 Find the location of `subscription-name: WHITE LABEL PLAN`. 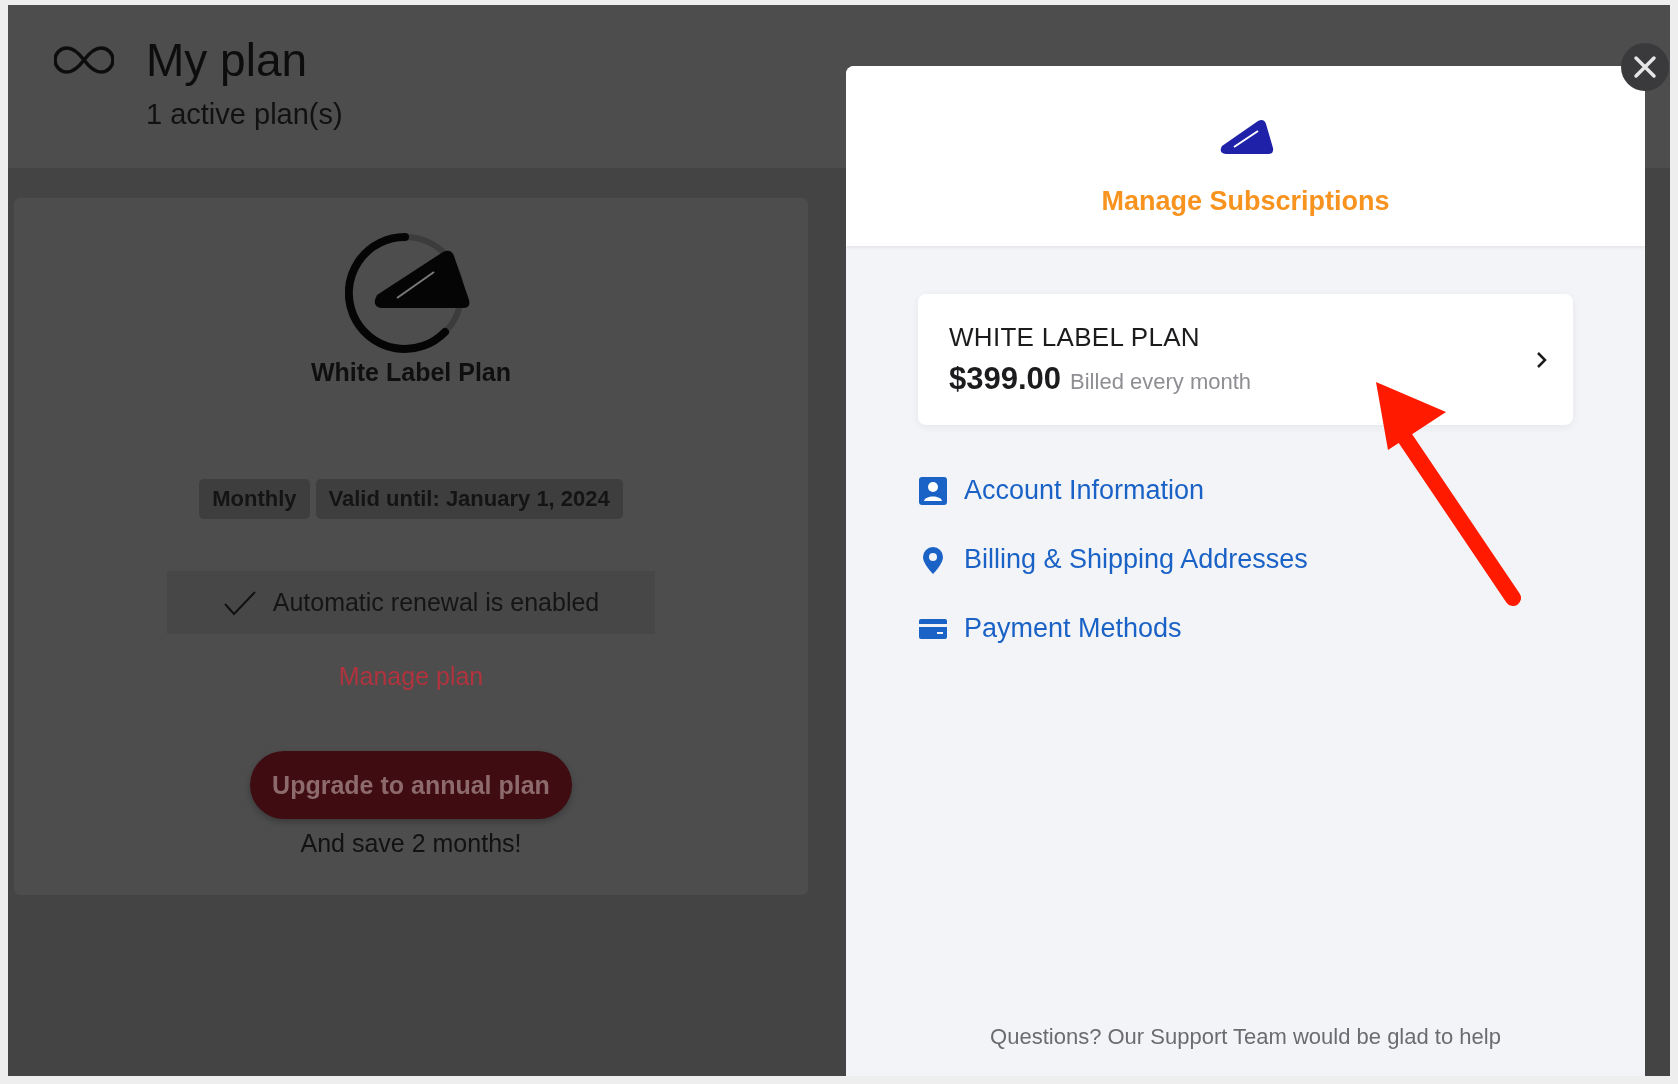

subscription-name: WHITE LABEL PLAN is located at coordinates (1075, 337).